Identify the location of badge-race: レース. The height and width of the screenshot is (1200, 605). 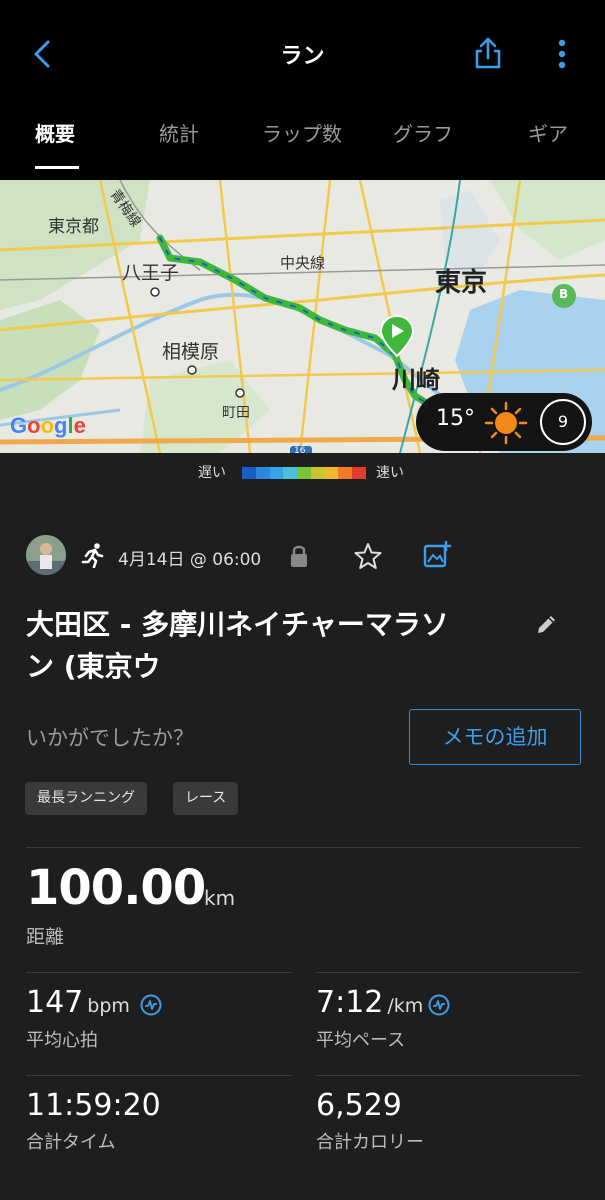
(206, 798).